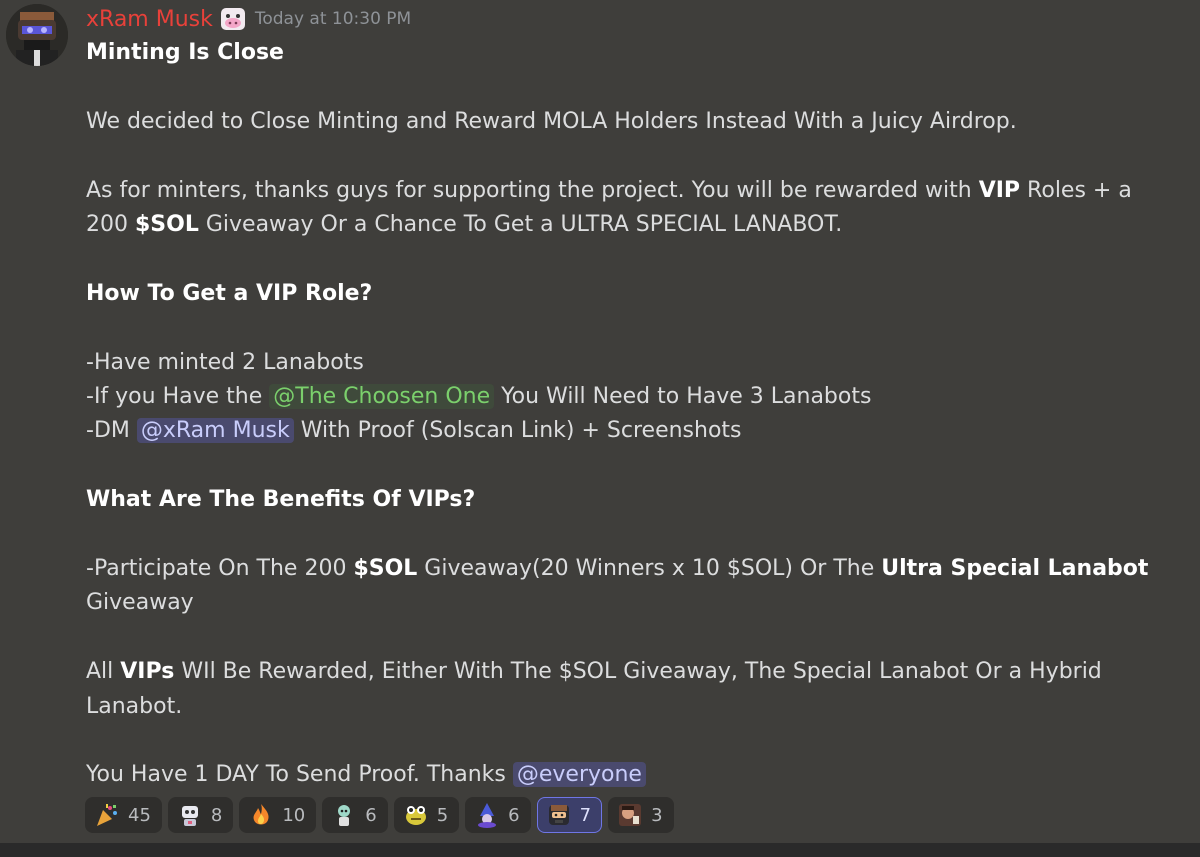 The width and height of the screenshot is (1200, 857). Describe the element at coordinates (487, 815) in the screenshot. I see `wizard-emoji-icon` at that location.